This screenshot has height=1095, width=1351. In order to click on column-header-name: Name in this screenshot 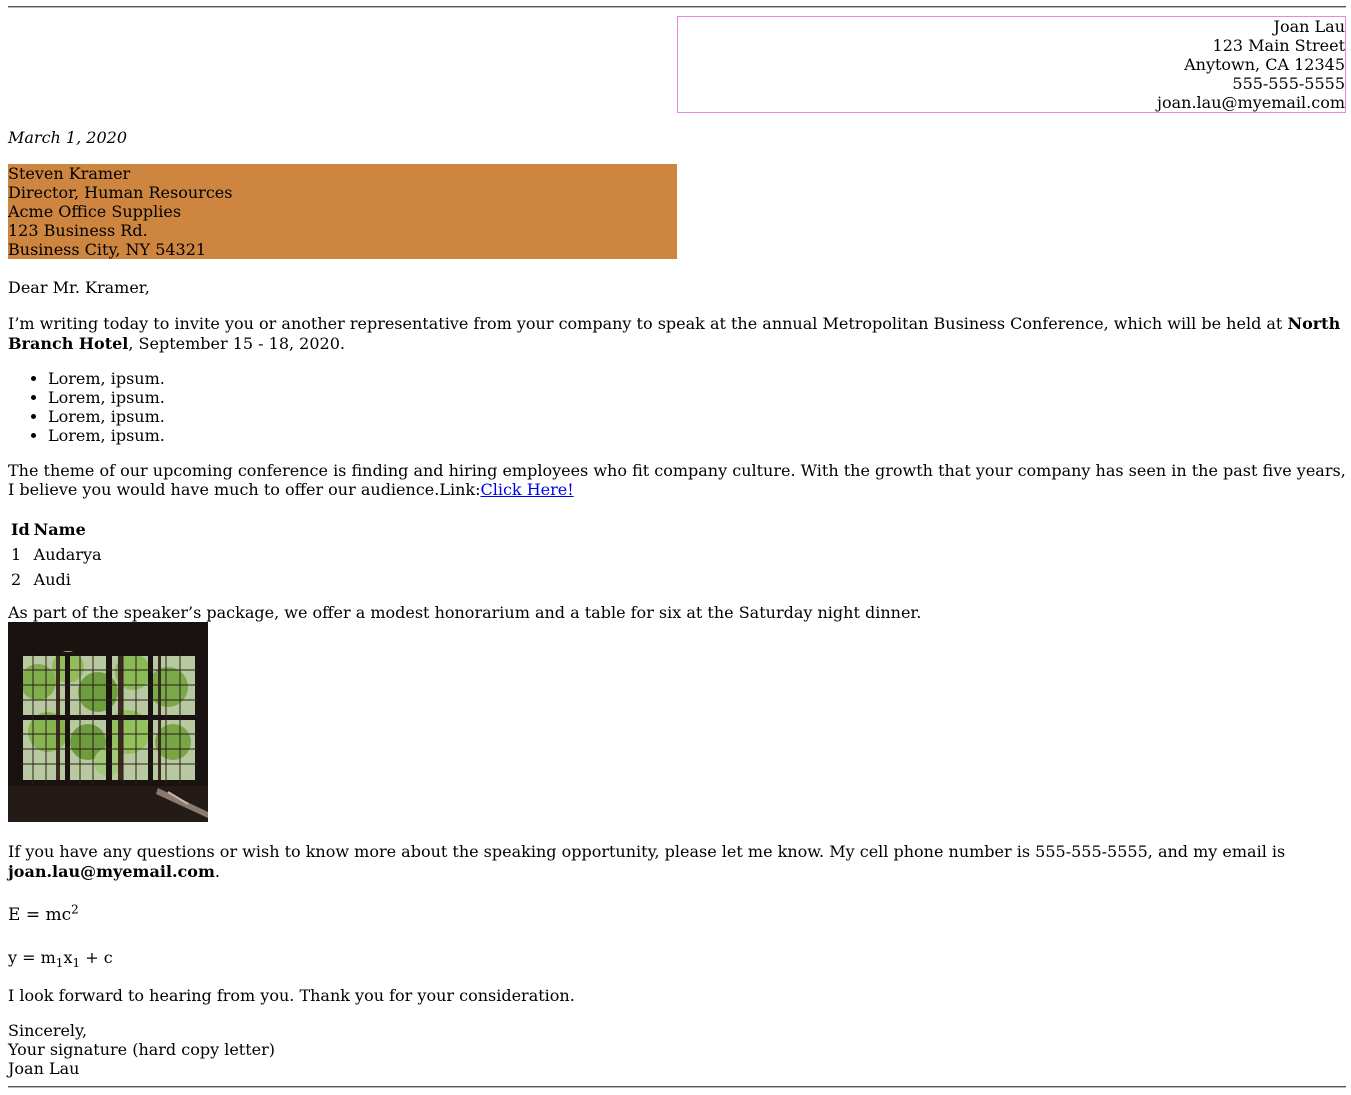, I will do `click(59, 529)`.